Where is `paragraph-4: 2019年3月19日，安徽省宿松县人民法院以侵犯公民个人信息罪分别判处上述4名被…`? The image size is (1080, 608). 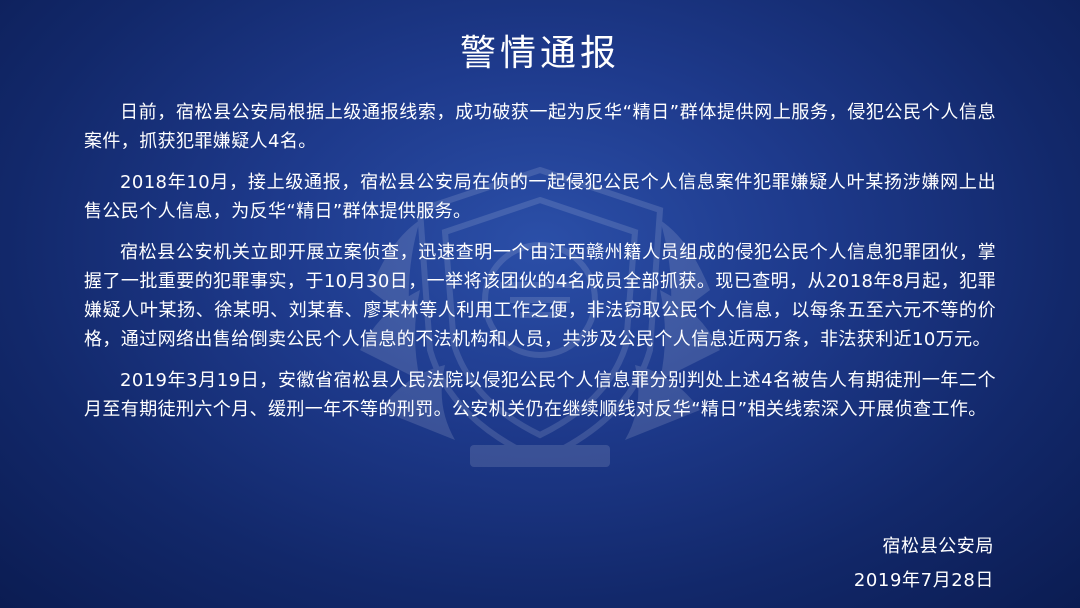 paragraph-4: 2019年3月19日，安徽省宿松县人民法院以侵犯公民个人信息罪分别判处上述4名被… is located at coordinates (540, 395).